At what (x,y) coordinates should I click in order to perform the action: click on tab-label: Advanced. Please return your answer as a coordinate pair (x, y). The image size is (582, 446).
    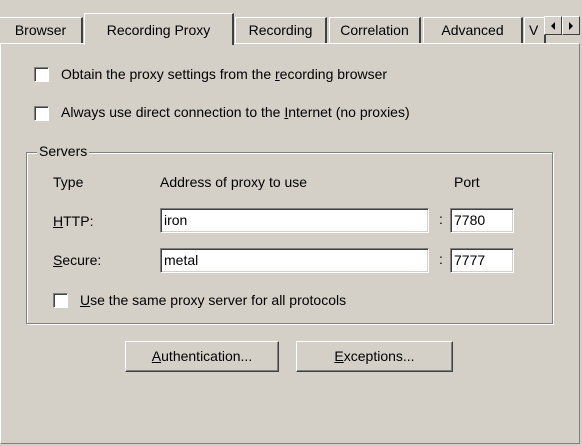
    Looking at the image, I should click on (472, 30).